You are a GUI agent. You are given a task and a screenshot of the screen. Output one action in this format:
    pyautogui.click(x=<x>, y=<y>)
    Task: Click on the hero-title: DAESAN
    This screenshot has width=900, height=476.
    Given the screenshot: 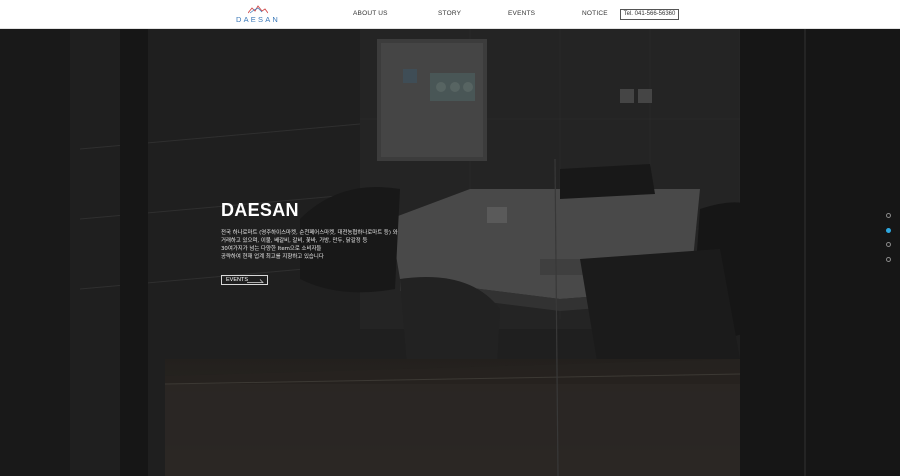 What is the action you would take?
    pyautogui.click(x=260, y=210)
    